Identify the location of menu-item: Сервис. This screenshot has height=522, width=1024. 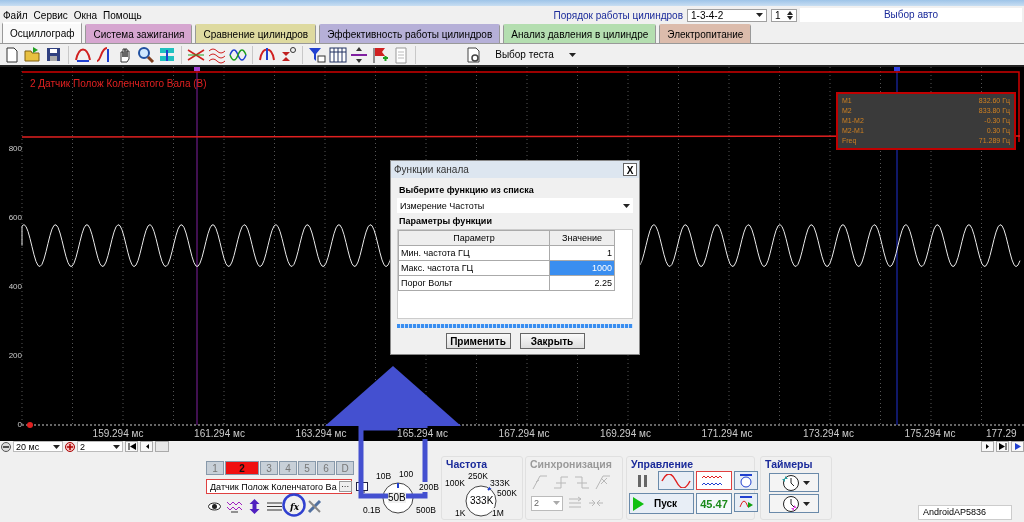
(50, 15).